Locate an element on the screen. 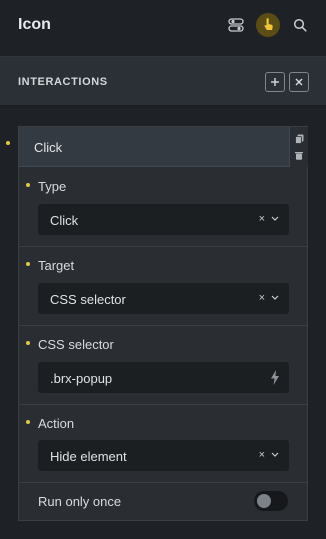  css-selector-input: .brx-popup is located at coordinates (163, 377).